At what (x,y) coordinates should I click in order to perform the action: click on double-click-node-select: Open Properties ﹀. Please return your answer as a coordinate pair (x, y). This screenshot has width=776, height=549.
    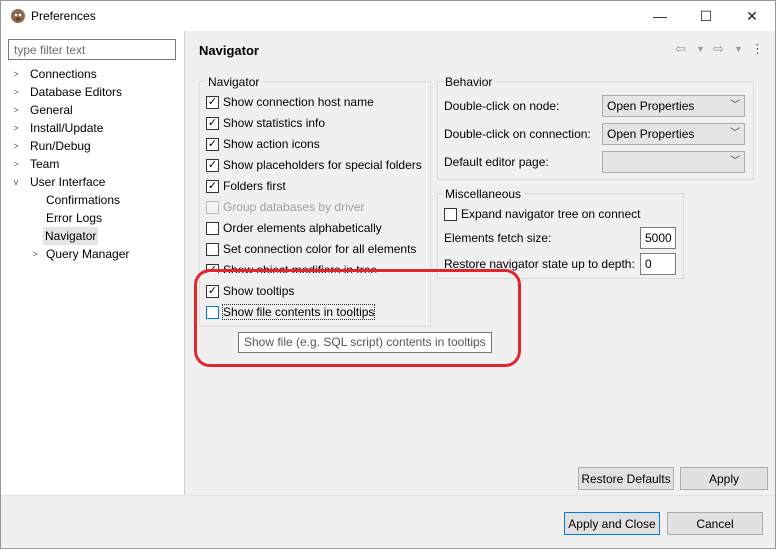
    Looking at the image, I should click on (673, 106).